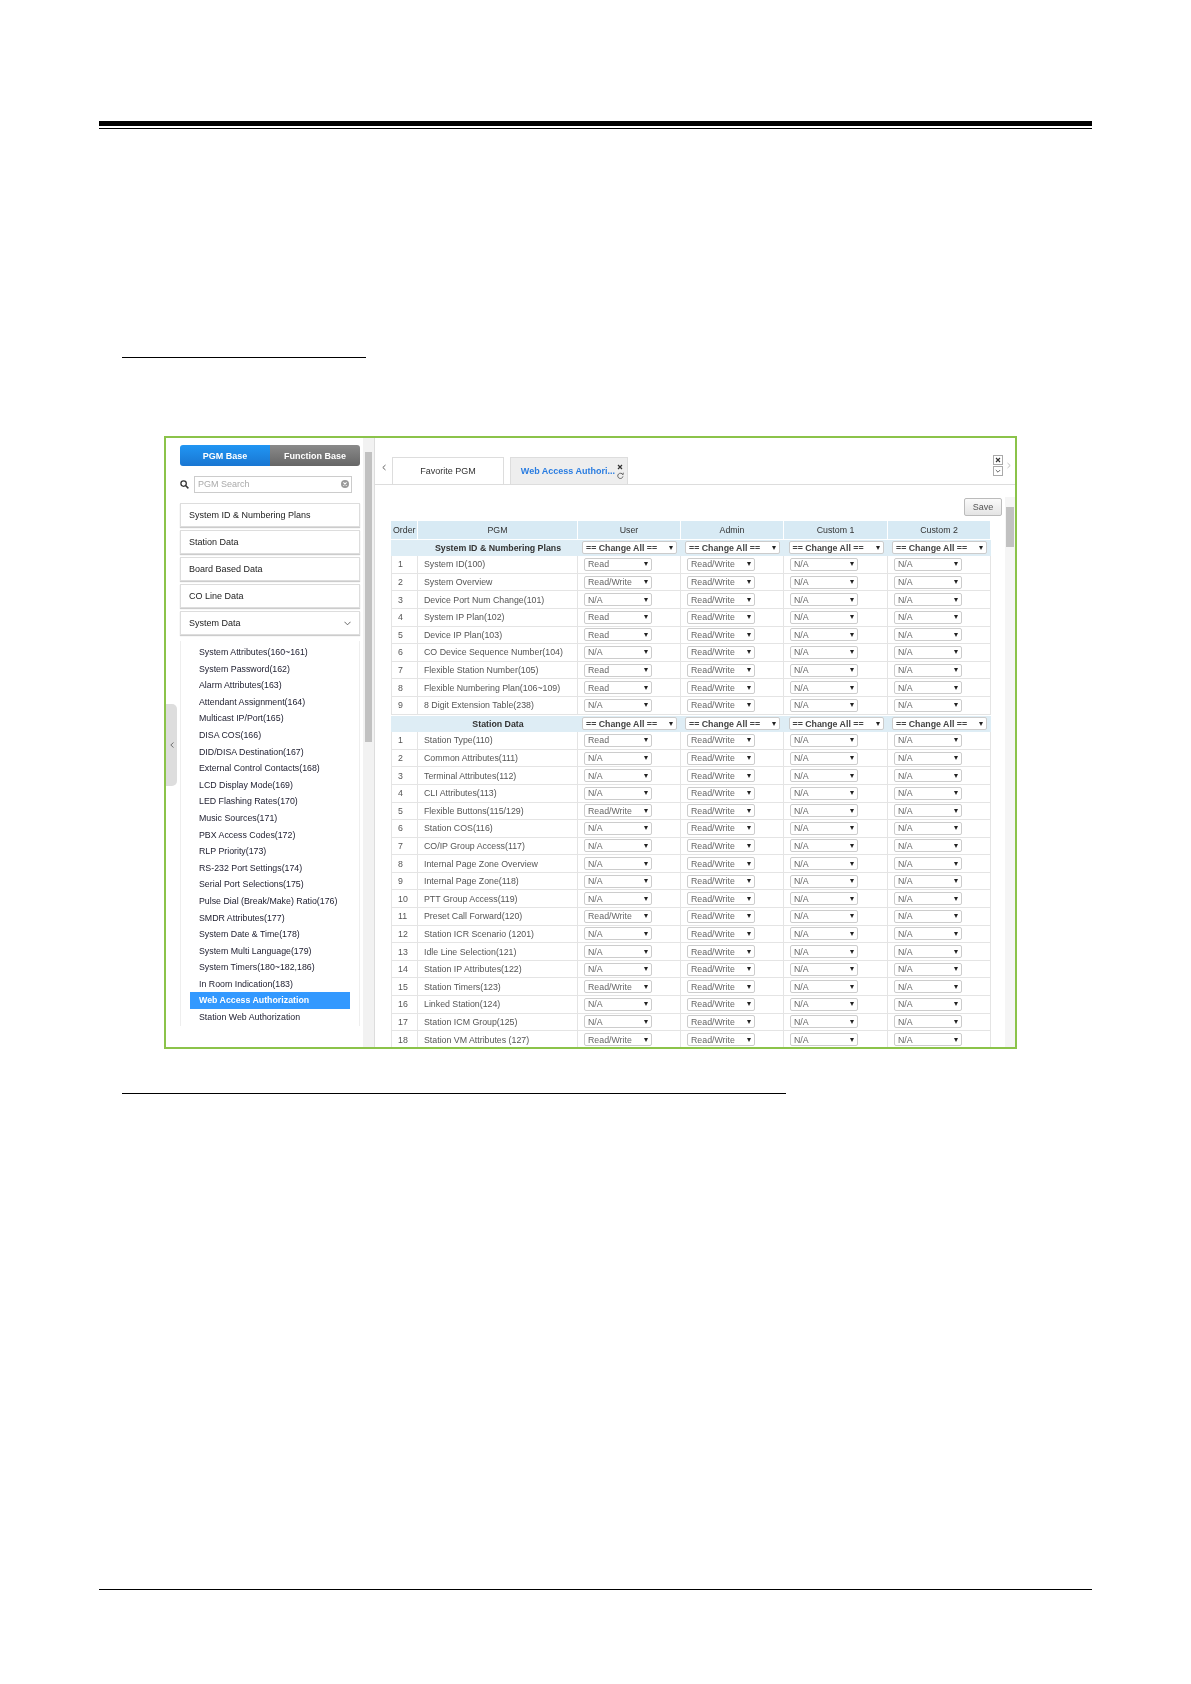 The height and width of the screenshot is (1684, 1191). I want to click on chevron-icon, so click(998, 471).